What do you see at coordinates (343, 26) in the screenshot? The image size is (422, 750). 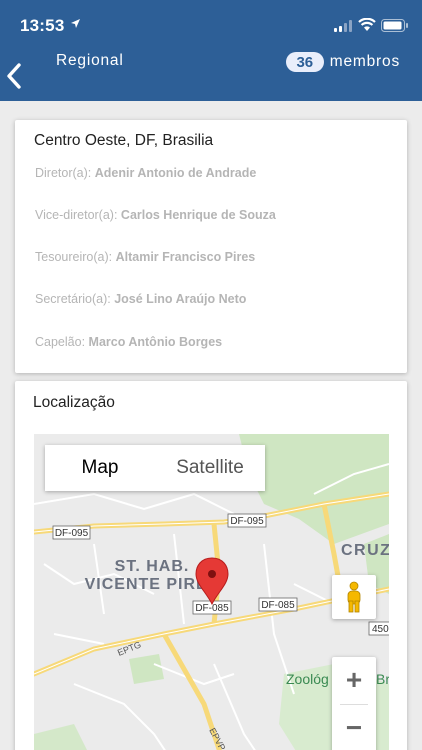 I see `signal-icon` at bounding box center [343, 26].